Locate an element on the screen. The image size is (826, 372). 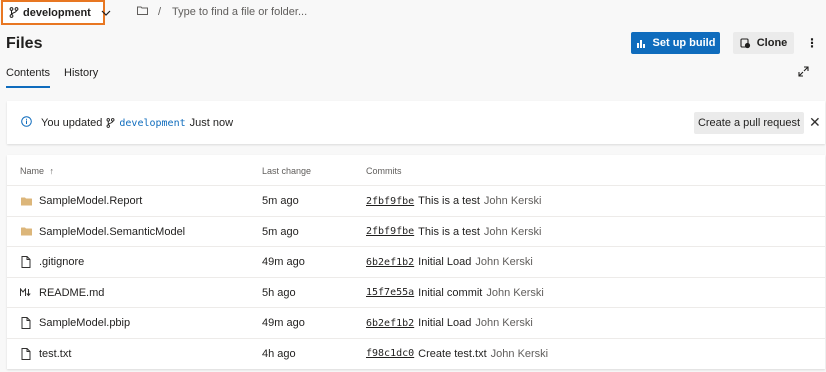
tab-bar: Contents History is located at coordinates (52, 77).